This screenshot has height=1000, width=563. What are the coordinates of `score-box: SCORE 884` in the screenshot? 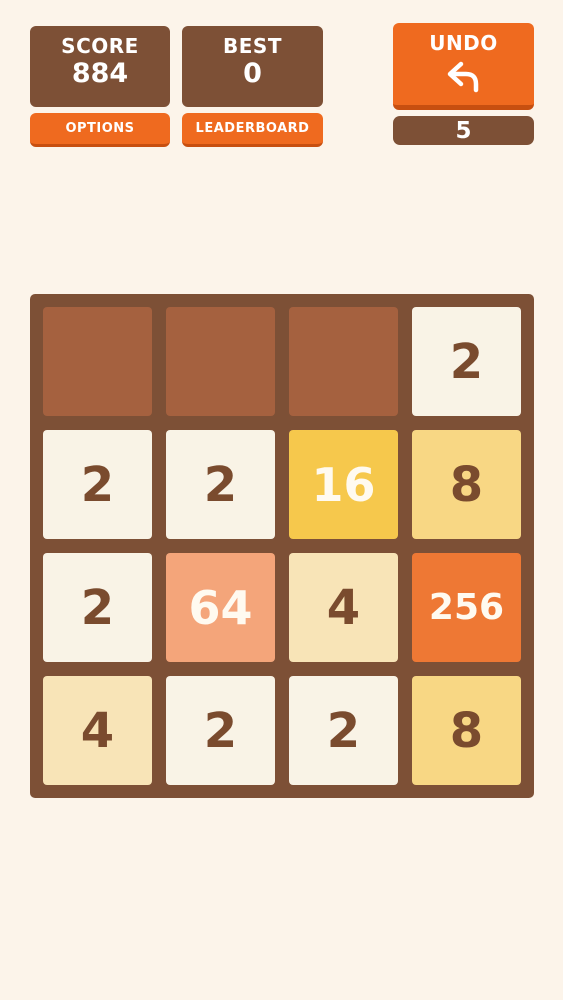 It's located at (100, 66).